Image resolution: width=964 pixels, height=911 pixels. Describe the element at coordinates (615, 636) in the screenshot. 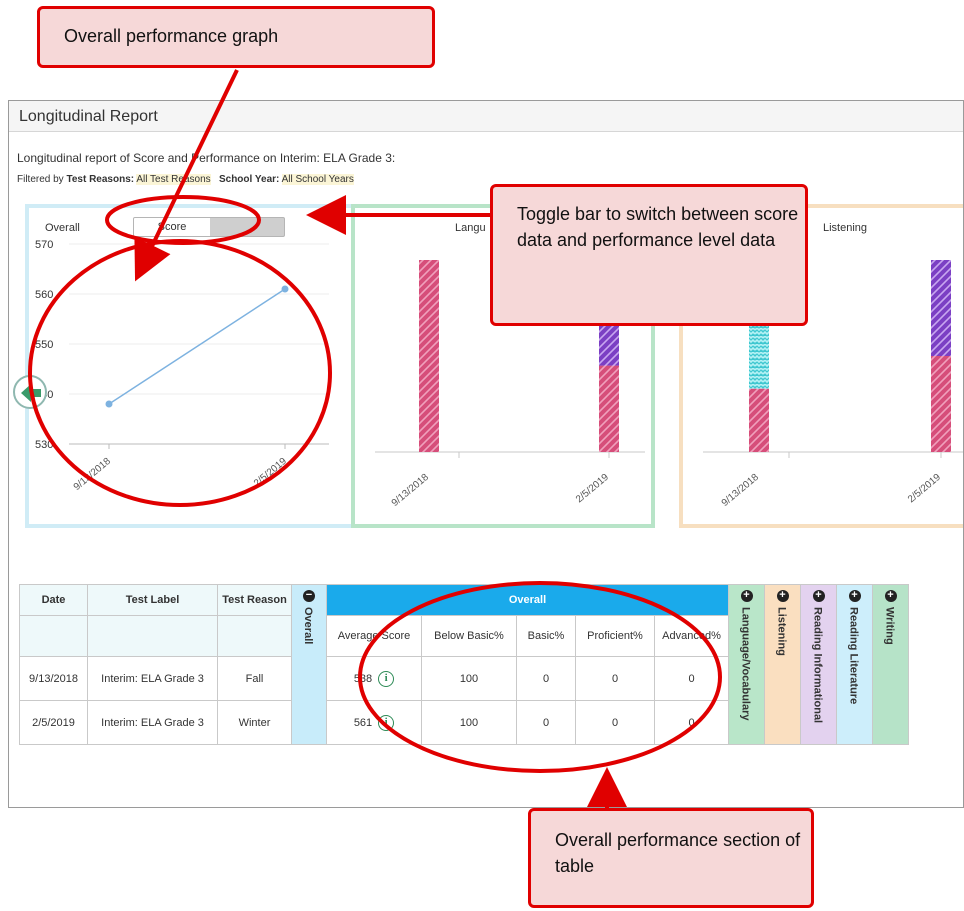

I see `proficient-header: Proficient%` at that location.